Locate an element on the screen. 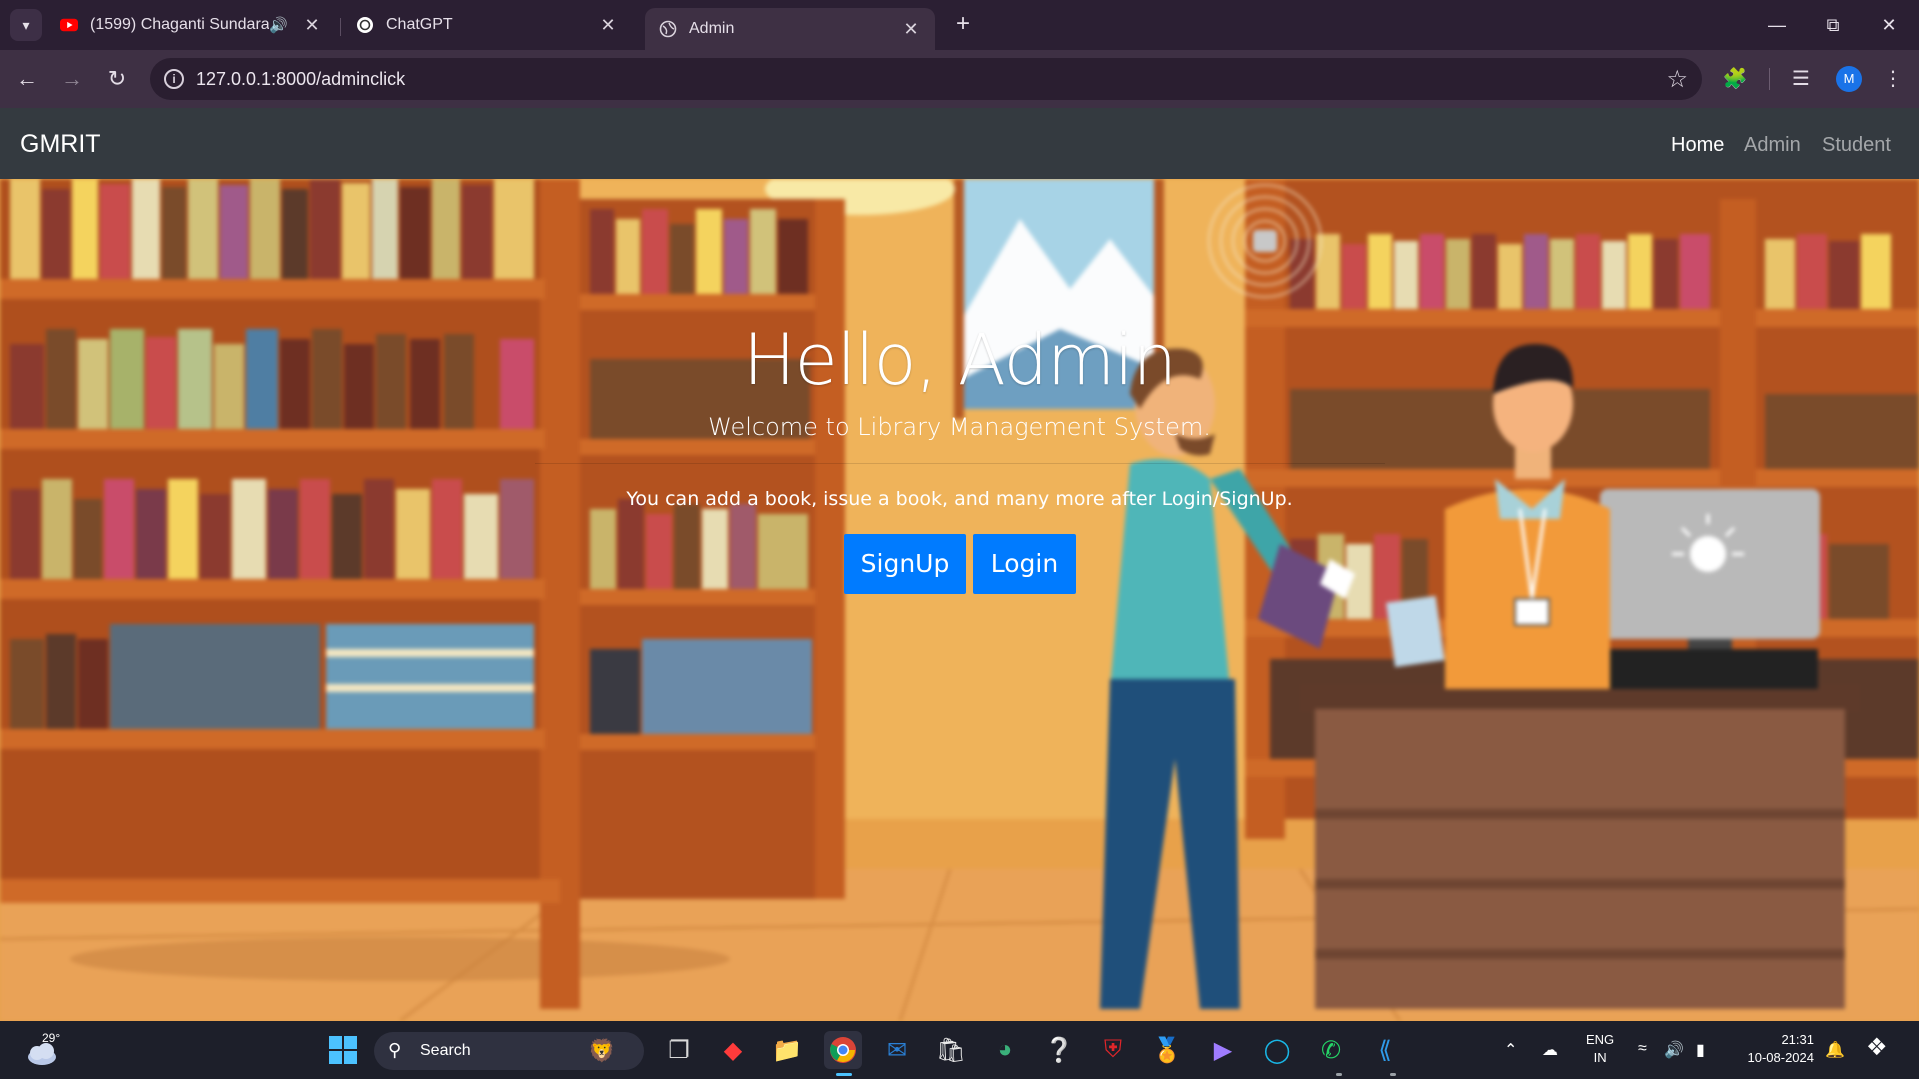 The width and height of the screenshot is (1919, 1079). hero-divider is located at coordinates (960, 463).